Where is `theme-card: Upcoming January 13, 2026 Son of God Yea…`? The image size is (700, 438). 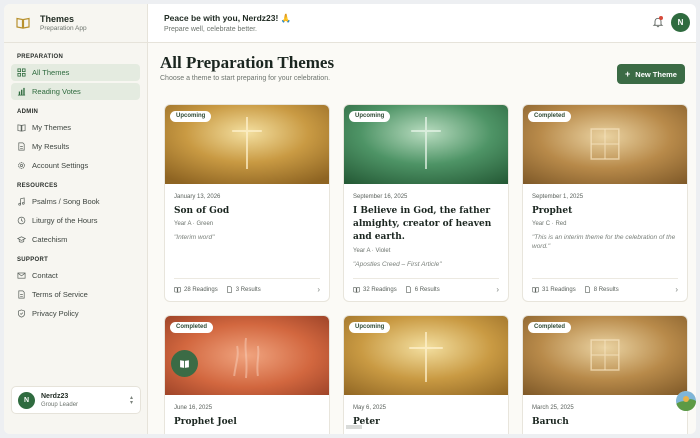 theme-card: Upcoming January 13, 2026 Son of God Yea… is located at coordinates (247, 203).